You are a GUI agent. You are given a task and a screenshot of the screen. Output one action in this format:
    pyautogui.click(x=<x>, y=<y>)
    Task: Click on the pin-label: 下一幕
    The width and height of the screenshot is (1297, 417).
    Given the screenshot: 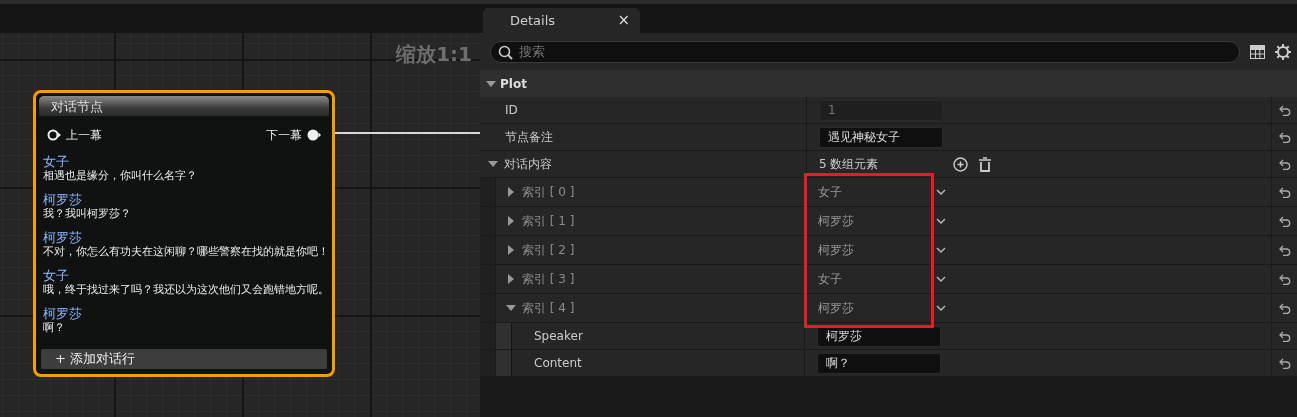 What is the action you would take?
    pyautogui.click(x=284, y=135)
    